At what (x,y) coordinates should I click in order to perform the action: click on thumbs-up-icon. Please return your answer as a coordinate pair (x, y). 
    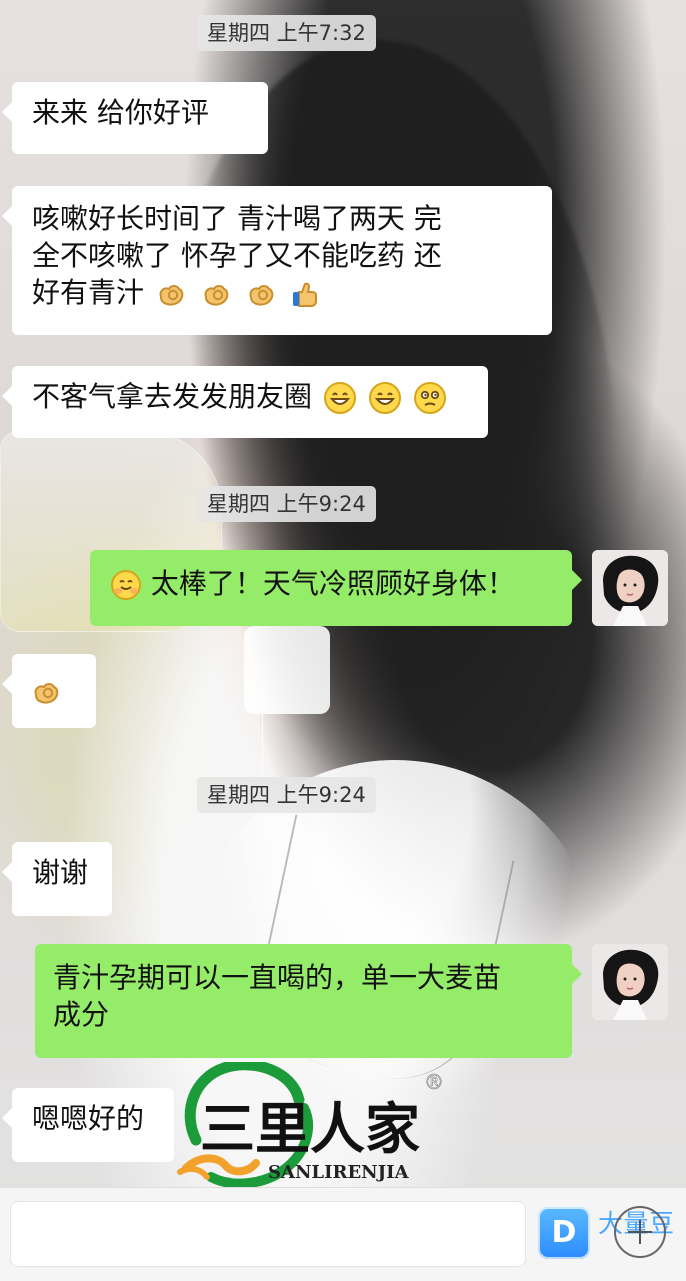
    Looking at the image, I should click on (306, 294).